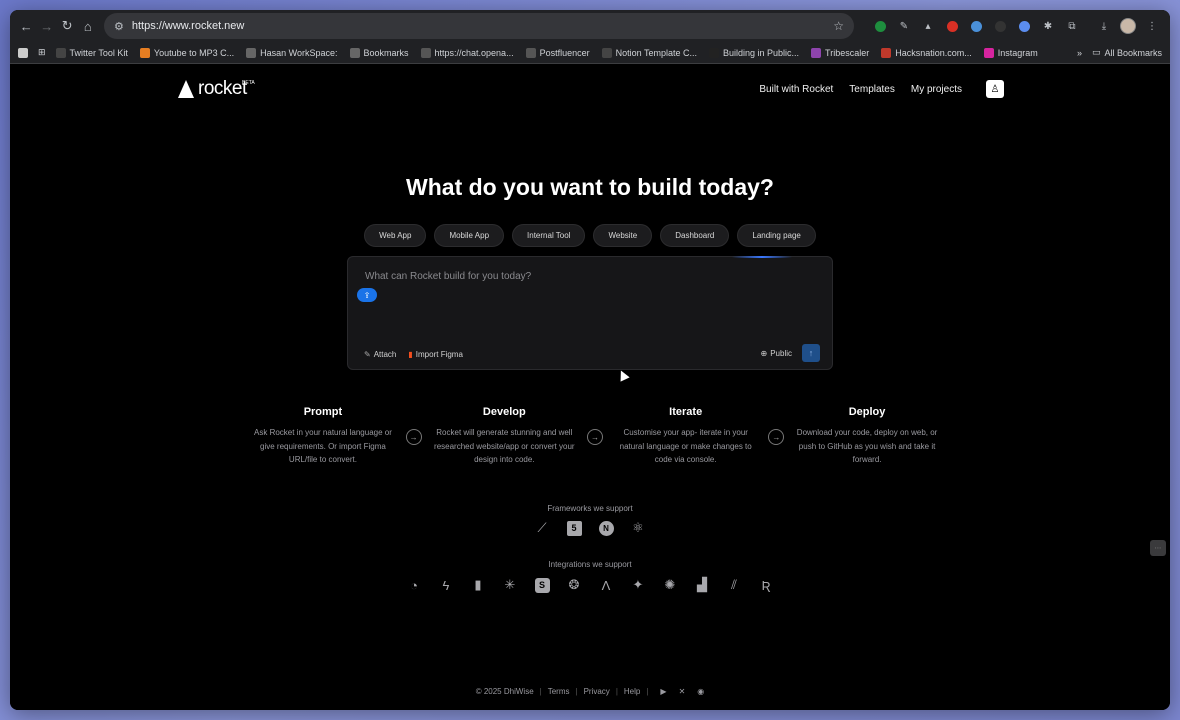 The width and height of the screenshot is (1180, 720). What do you see at coordinates (976, 26) in the screenshot?
I see `extension-blue-icon` at bounding box center [976, 26].